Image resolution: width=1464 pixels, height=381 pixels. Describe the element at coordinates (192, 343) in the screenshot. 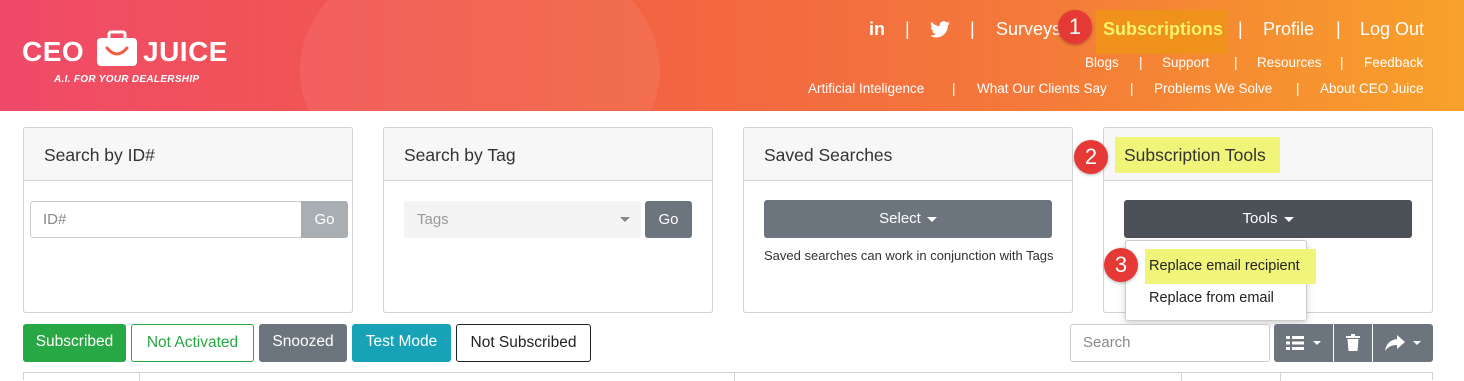

I see `filter-not-activated-button: Not Activated` at that location.